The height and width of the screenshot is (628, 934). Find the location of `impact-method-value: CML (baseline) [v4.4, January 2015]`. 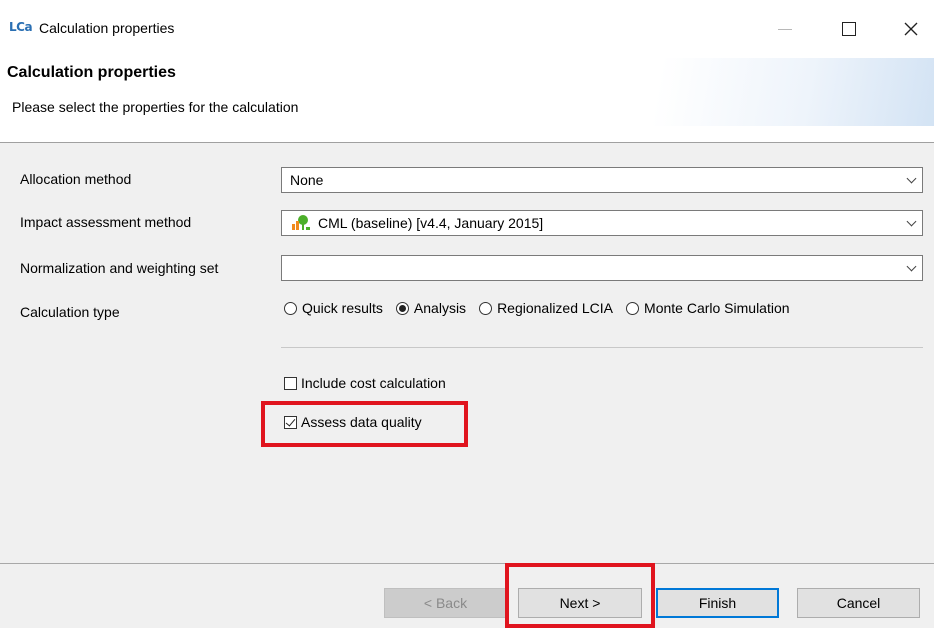

impact-method-value: CML (baseline) [v4.4, January 2015] is located at coordinates (431, 223).